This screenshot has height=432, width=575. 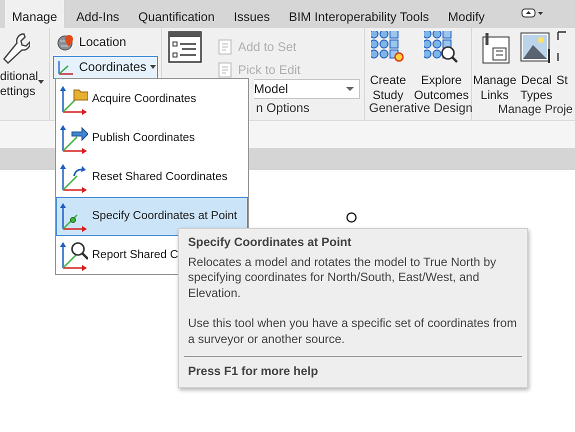 What do you see at coordinates (441, 47) in the screenshot?
I see `magnifier-grid-icon` at bounding box center [441, 47].